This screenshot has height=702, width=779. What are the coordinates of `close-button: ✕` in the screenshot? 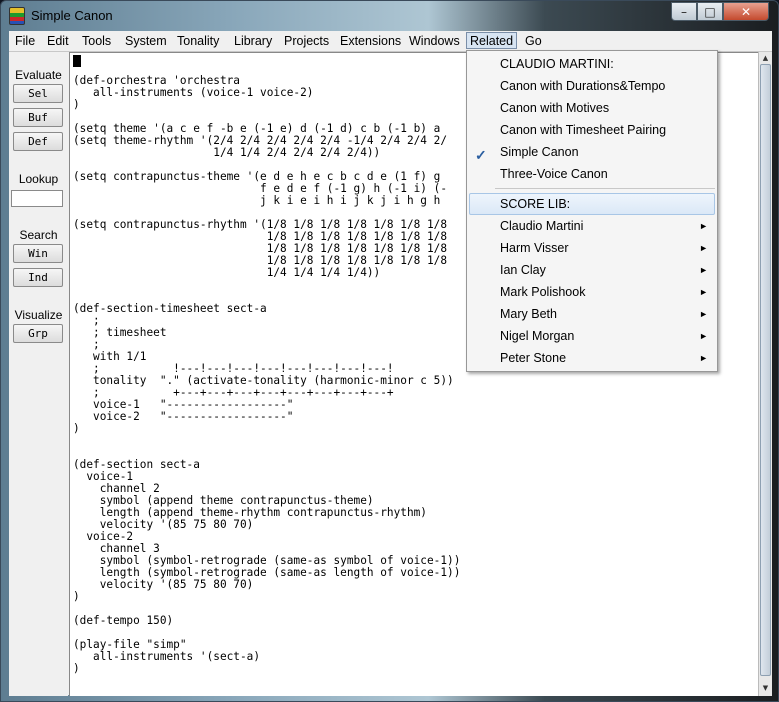 It's located at (746, 11).